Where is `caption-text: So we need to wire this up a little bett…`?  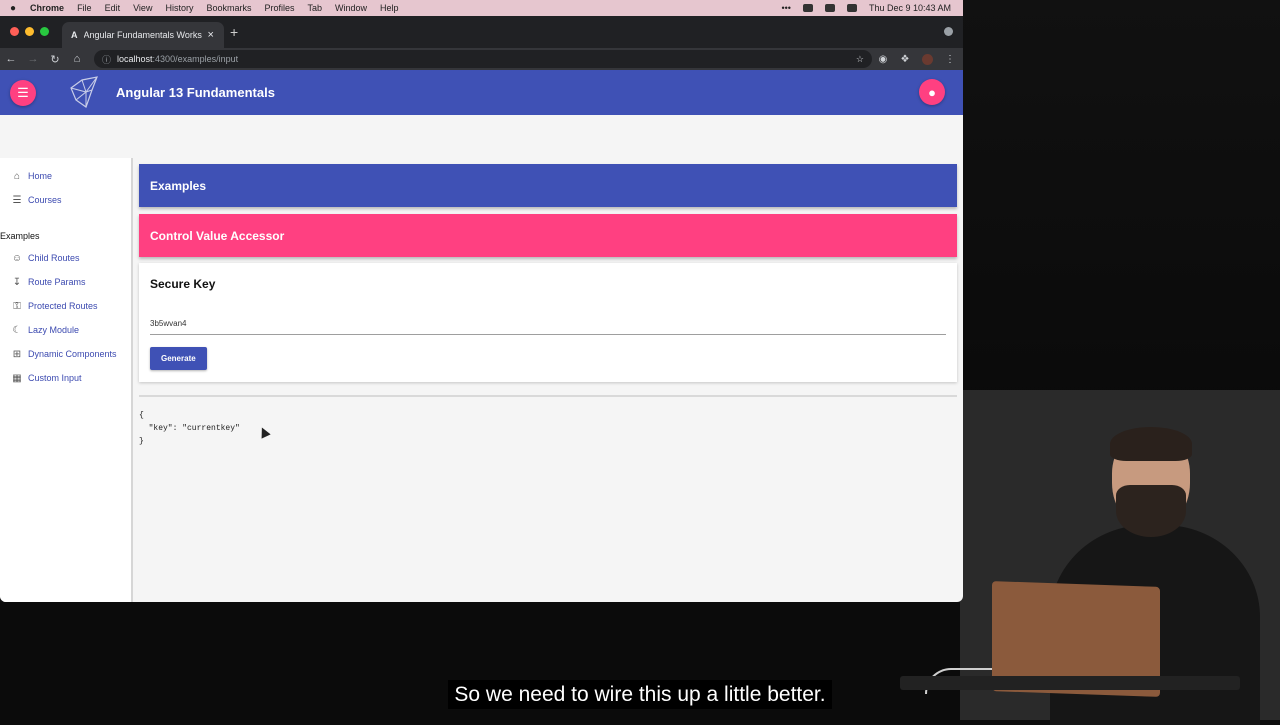 caption-text: So we need to wire this up a little bett… is located at coordinates (640, 694).